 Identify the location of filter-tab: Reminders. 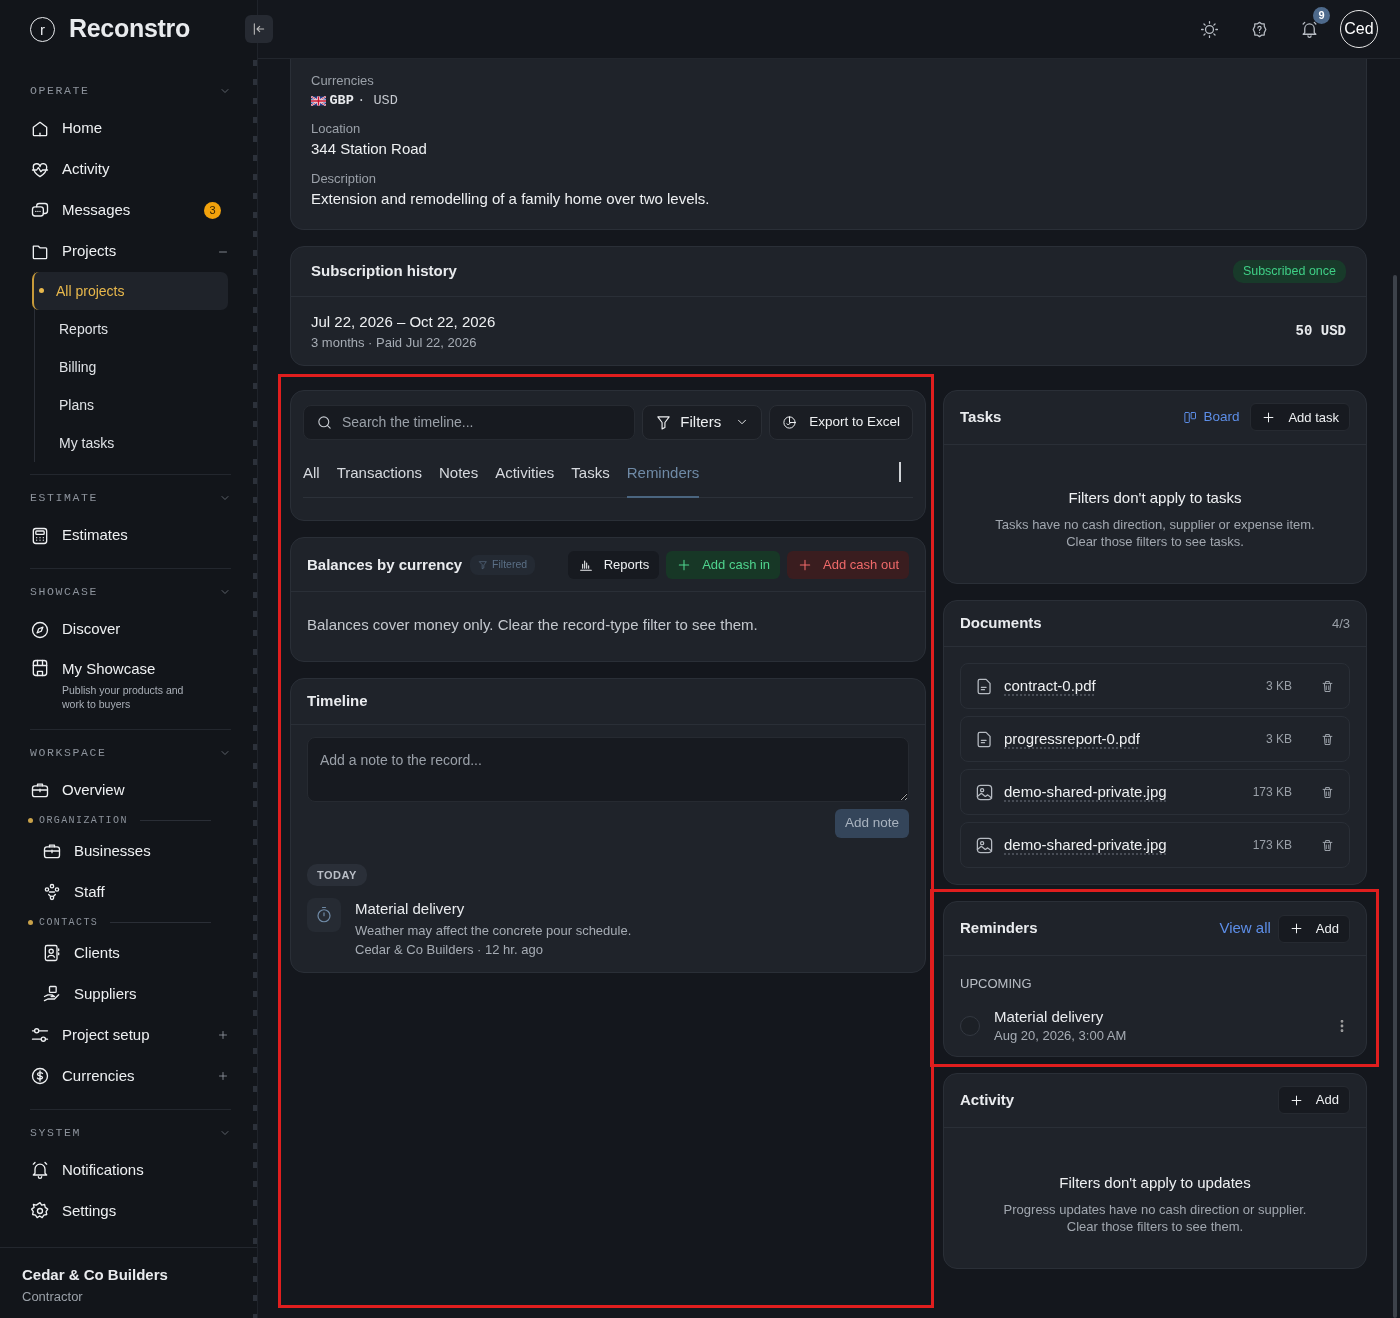
(663, 480).